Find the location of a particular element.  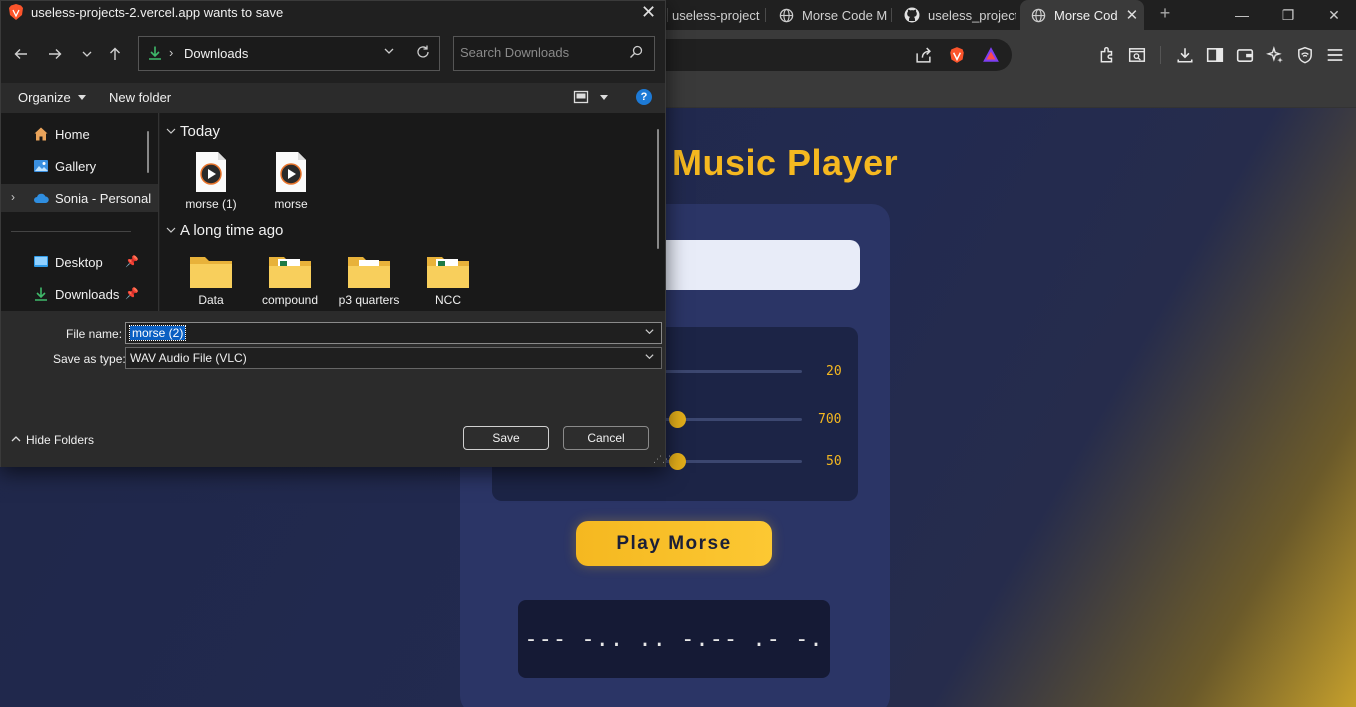

group-header-long-ago: A long time ago is located at coordinates (224, 230).